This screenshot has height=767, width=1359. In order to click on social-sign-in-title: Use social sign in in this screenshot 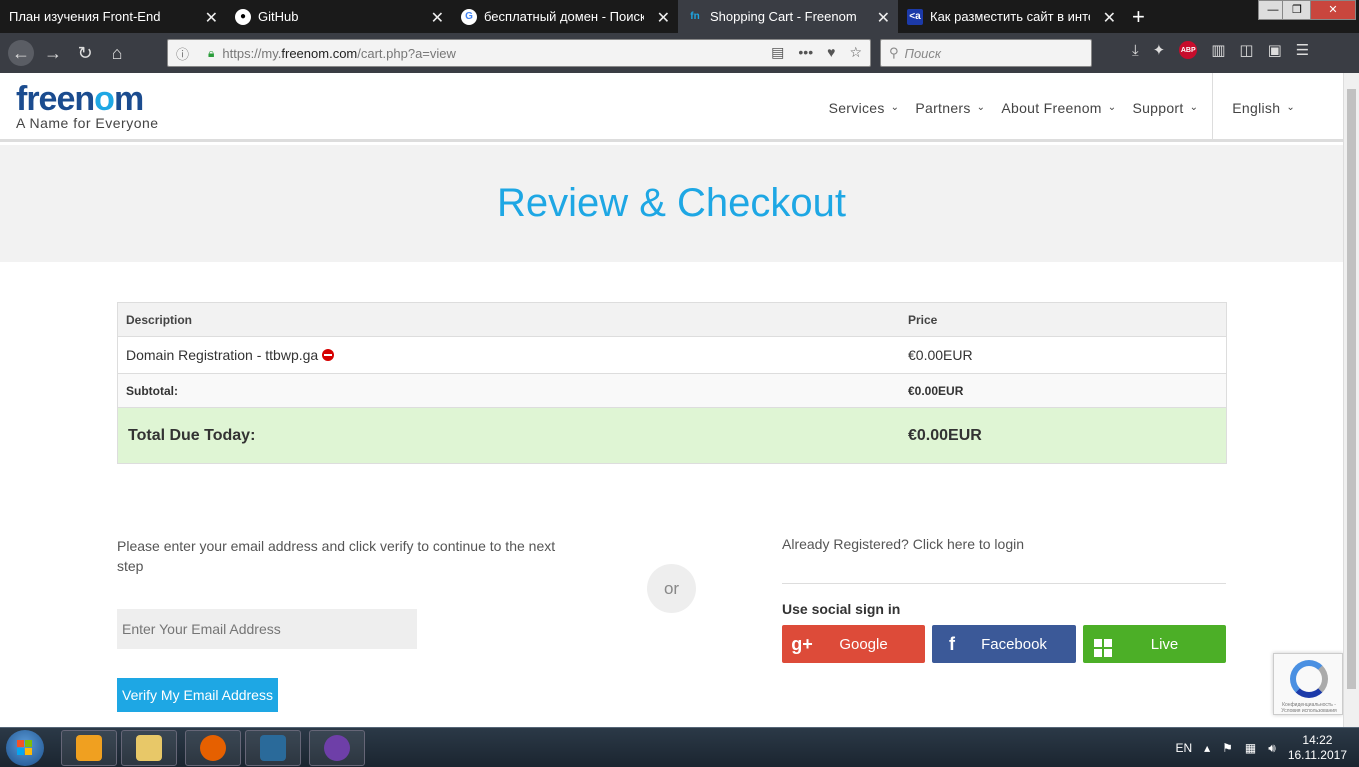, I will do `click(841, 609)`.